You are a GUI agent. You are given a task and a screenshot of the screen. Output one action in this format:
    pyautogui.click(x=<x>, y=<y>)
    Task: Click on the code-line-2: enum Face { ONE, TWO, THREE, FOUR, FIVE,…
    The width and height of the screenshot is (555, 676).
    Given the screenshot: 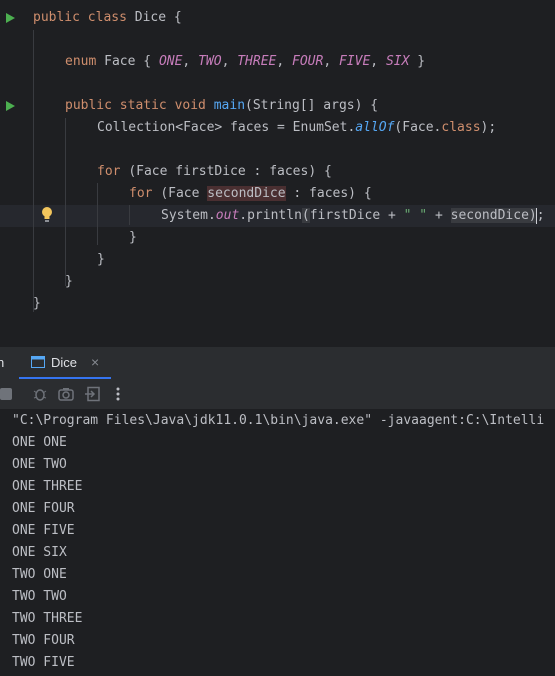 What is the action you would take?
    pyautogui.click(x=245, y=61)
    